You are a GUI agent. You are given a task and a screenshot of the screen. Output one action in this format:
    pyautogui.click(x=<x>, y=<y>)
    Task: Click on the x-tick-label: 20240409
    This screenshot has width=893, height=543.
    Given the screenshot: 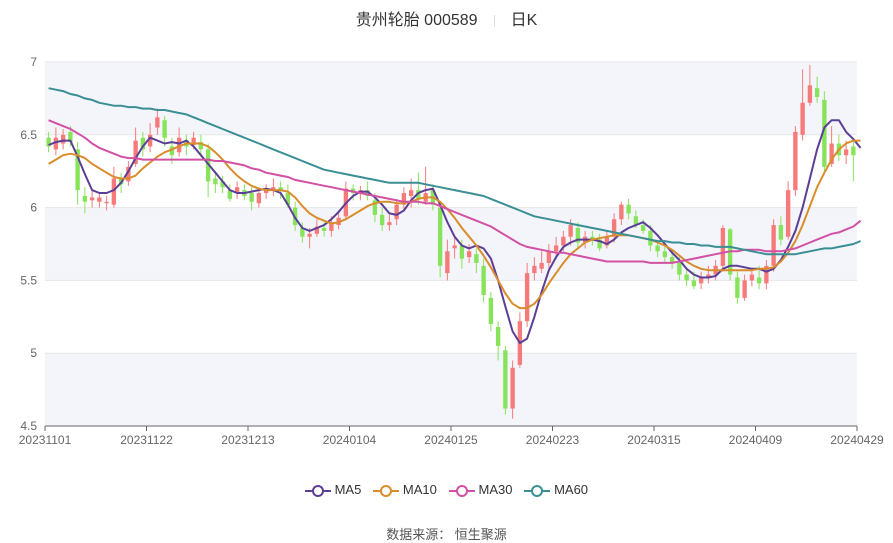 What is the action you would take?
    pyautogui.click(x=756, y=440)
    